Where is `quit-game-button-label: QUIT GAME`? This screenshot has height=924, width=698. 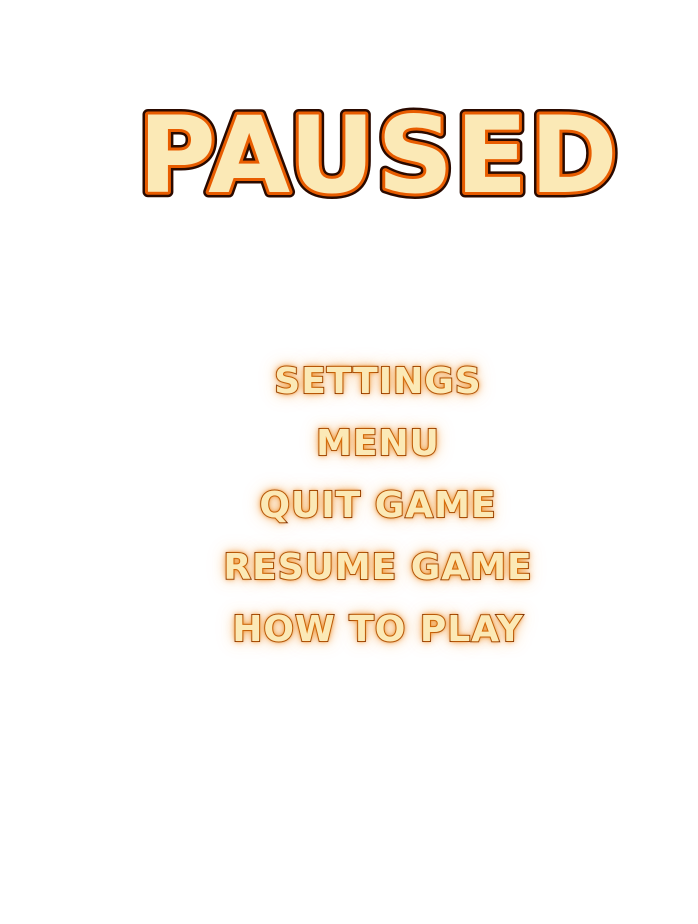
quit-game-button-label: QUIT GAME is located at coordinates (377, 505).